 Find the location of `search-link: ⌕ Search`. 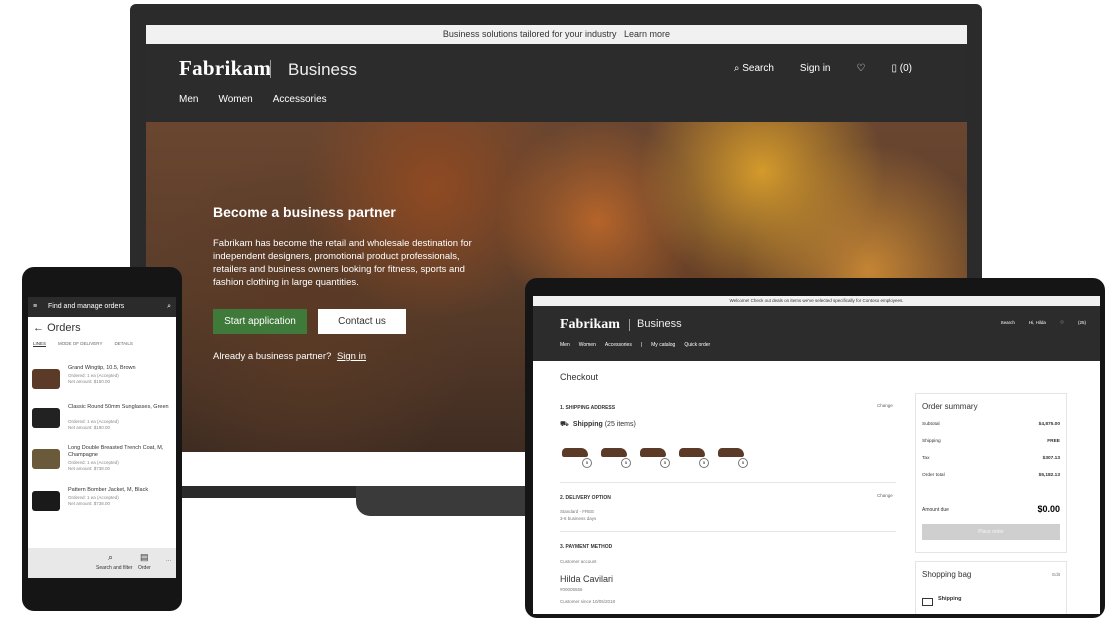

search-link: ⌕ Search is located at coordinates (754, 68).